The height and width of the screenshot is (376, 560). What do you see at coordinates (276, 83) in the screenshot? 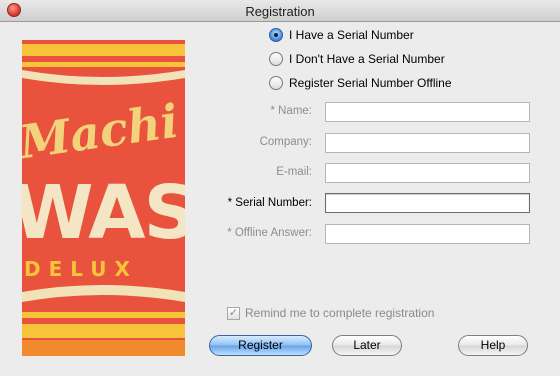
I see `radio-register-offline` at bounding box center [276, 83].